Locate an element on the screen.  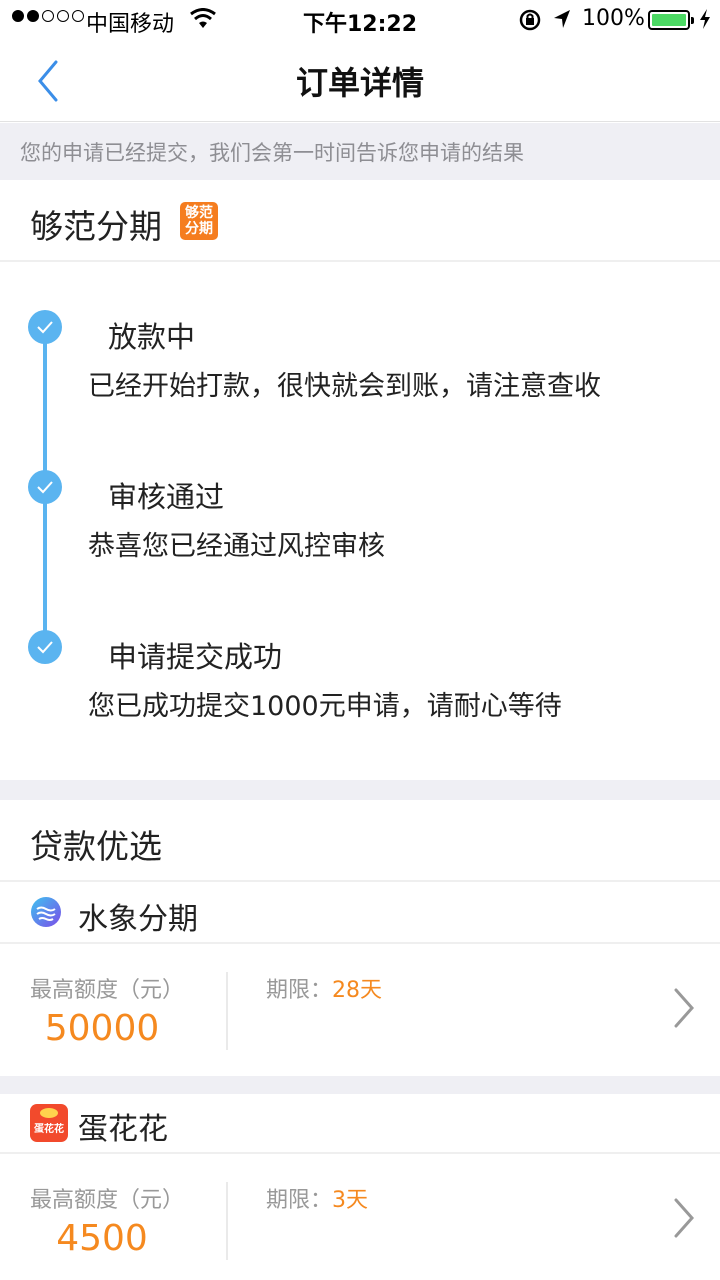
nav-bar: 订单详情 is located at coordinates (360, 81).